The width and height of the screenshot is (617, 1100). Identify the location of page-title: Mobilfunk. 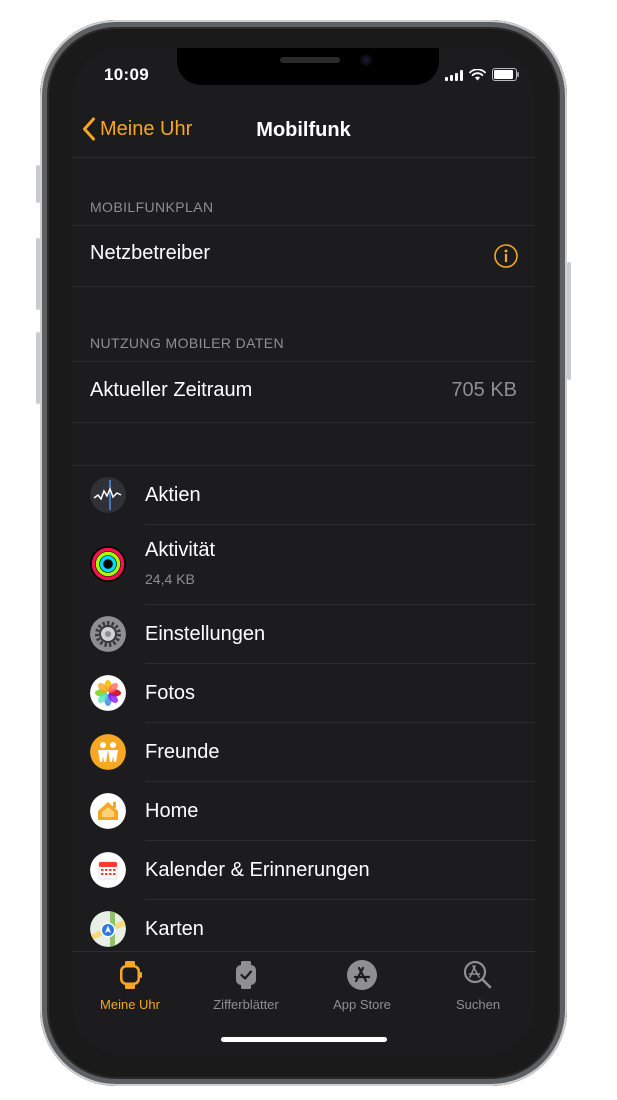
(303, 130).